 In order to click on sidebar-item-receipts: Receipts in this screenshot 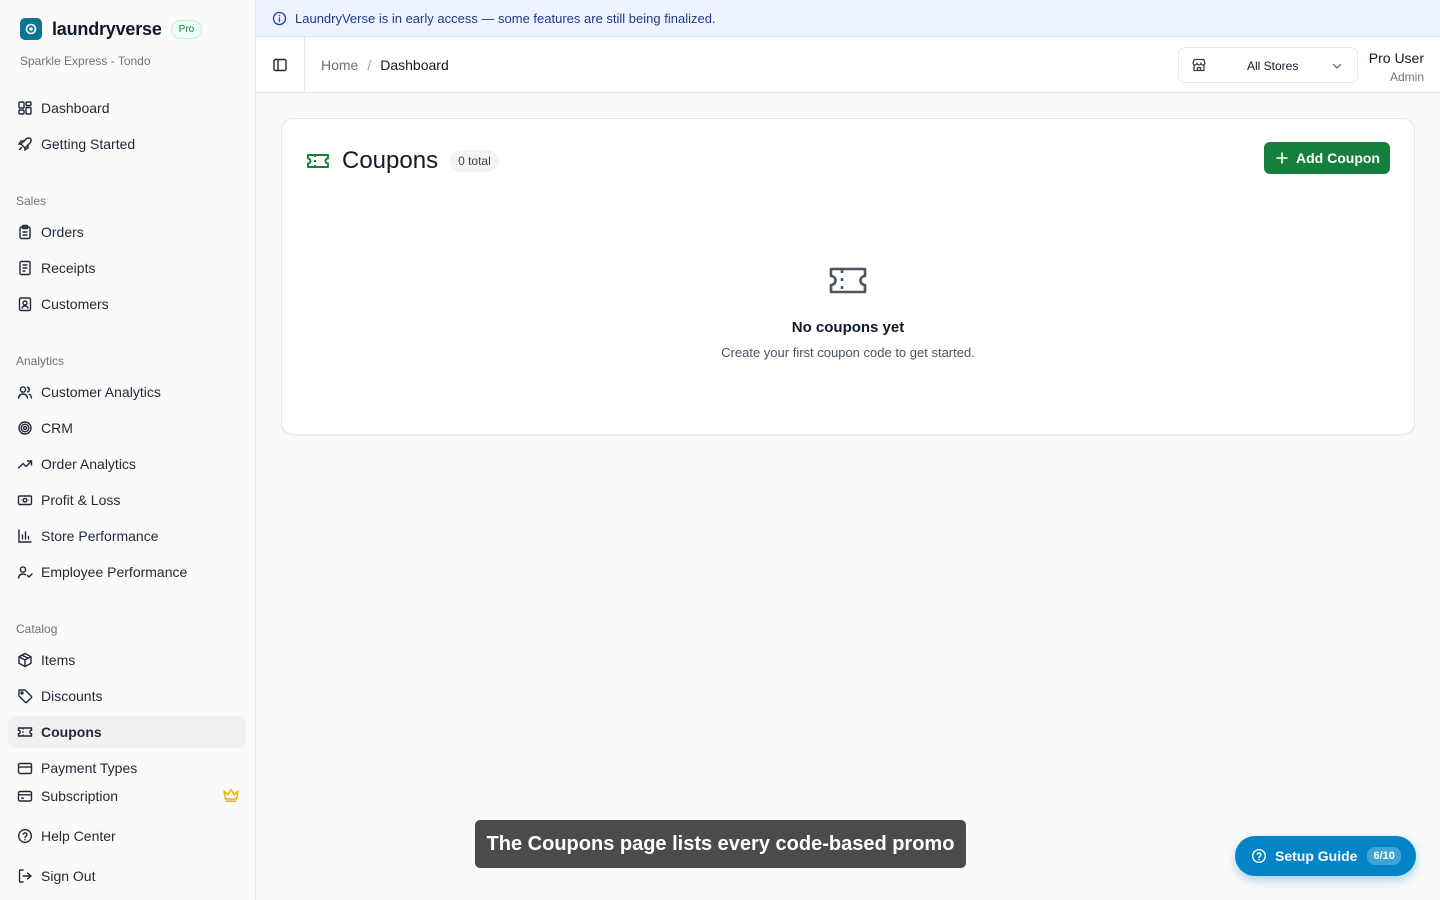, I will do `click(127, 268)`.